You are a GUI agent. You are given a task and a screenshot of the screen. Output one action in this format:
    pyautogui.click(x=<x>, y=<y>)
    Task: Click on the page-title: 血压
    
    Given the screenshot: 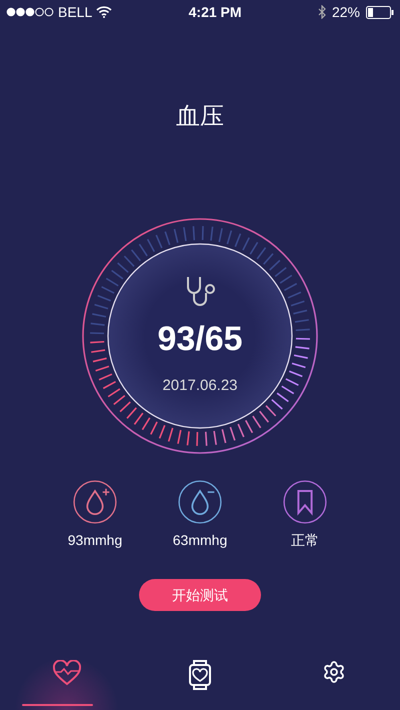 What is the action you would take?
    pyautogui.click(x=200, y=117)
    